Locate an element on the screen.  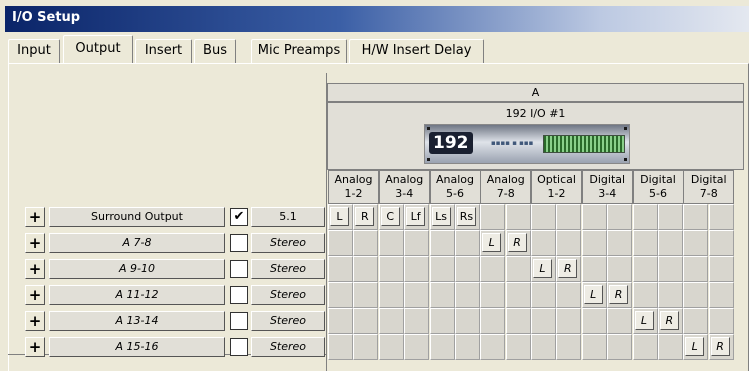
tab-bus: Bus is located at coordinates (215, 51).